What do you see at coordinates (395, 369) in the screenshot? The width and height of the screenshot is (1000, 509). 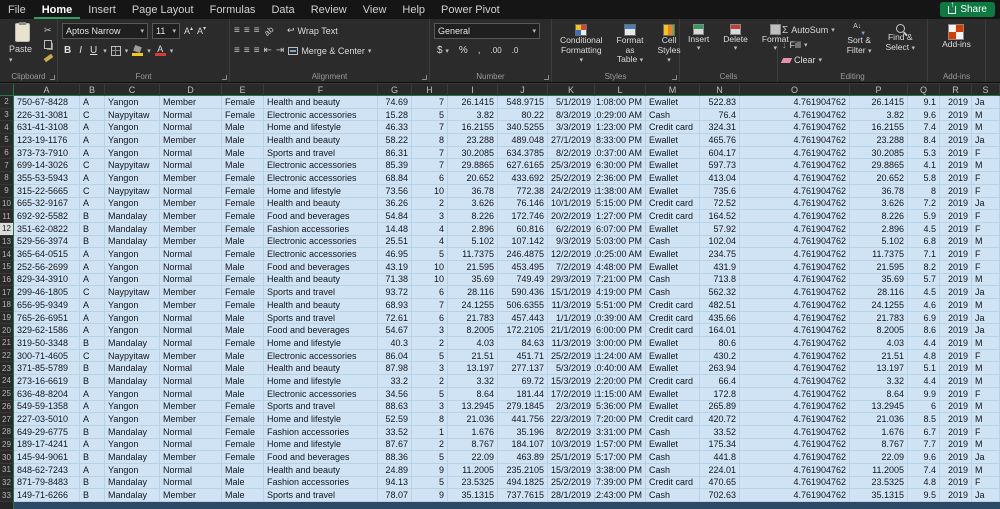 I see `cell: 87.98` at bounding box center [395, 369].